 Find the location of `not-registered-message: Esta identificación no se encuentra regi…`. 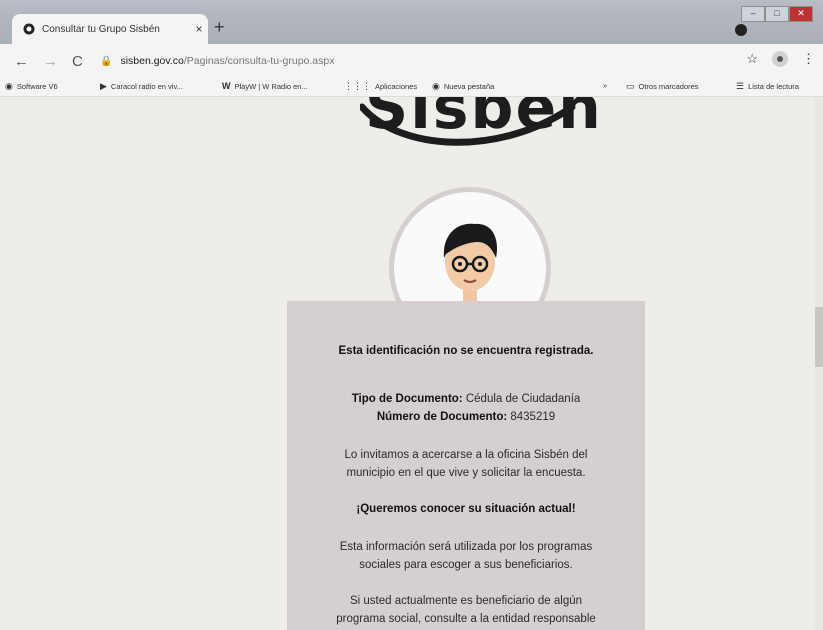

not-registered-message: Esta identificación no se encuentra regi… is located at coordinates (466, 351).